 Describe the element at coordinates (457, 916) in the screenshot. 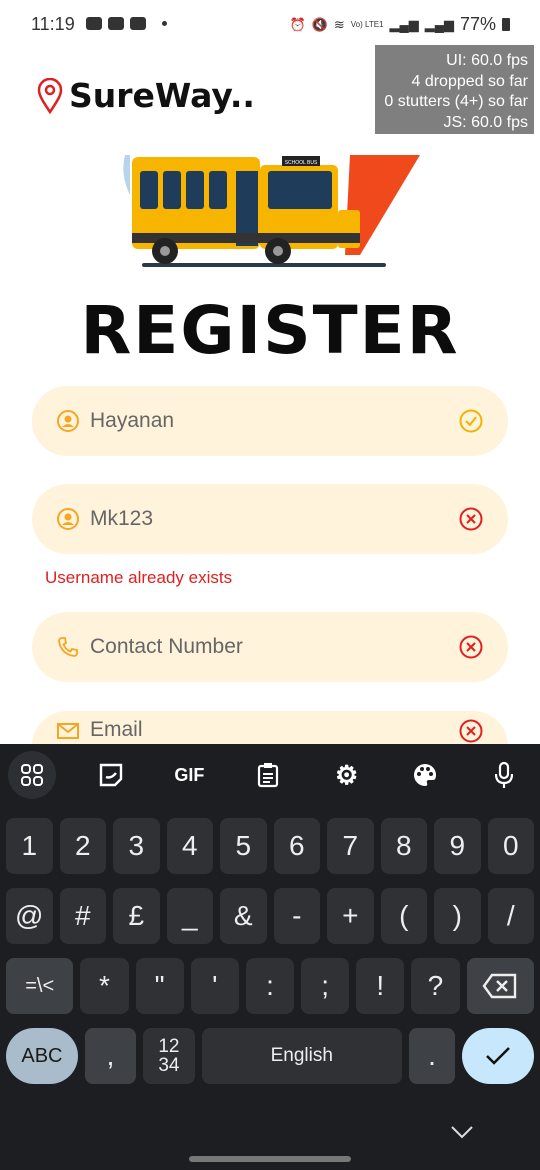

I see `key-close-paren: )` at that location.